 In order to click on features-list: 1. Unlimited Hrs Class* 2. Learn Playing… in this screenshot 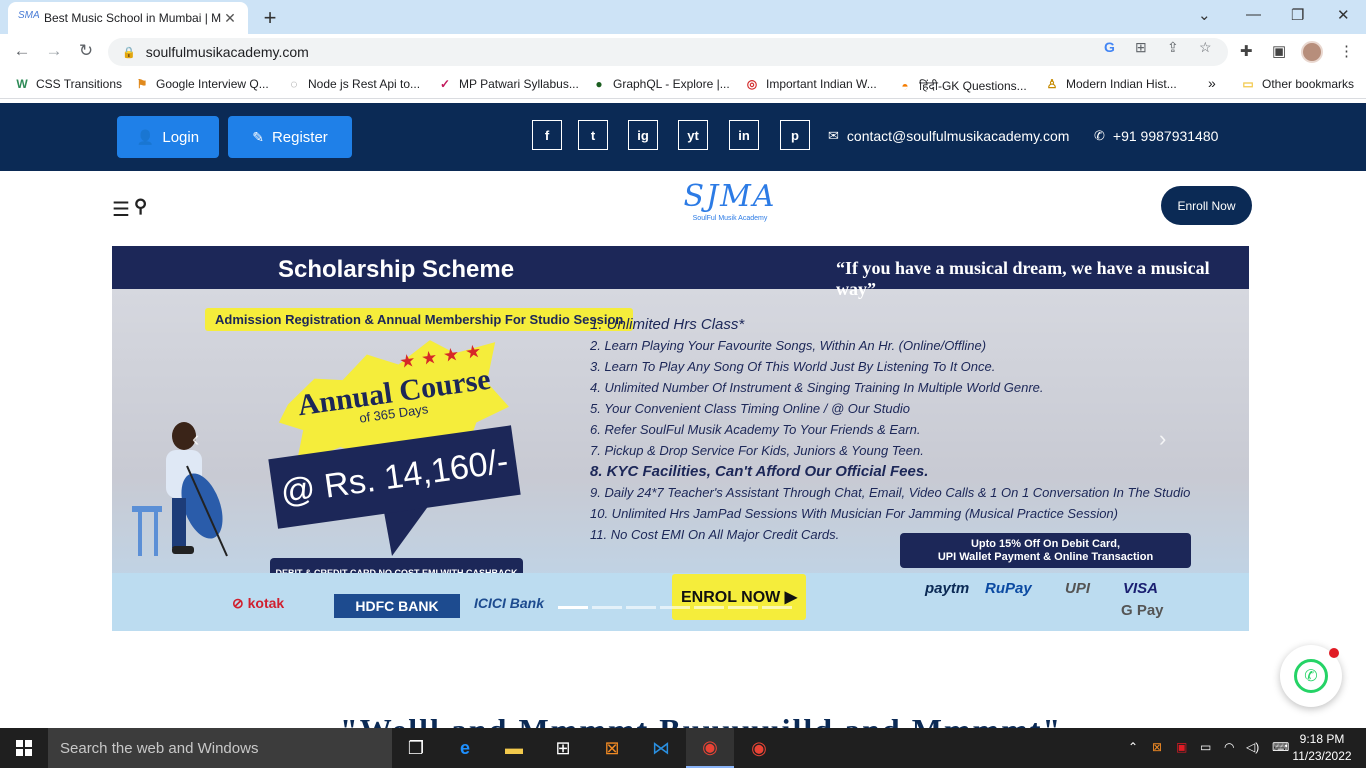, I will do `click(915, 429)`.